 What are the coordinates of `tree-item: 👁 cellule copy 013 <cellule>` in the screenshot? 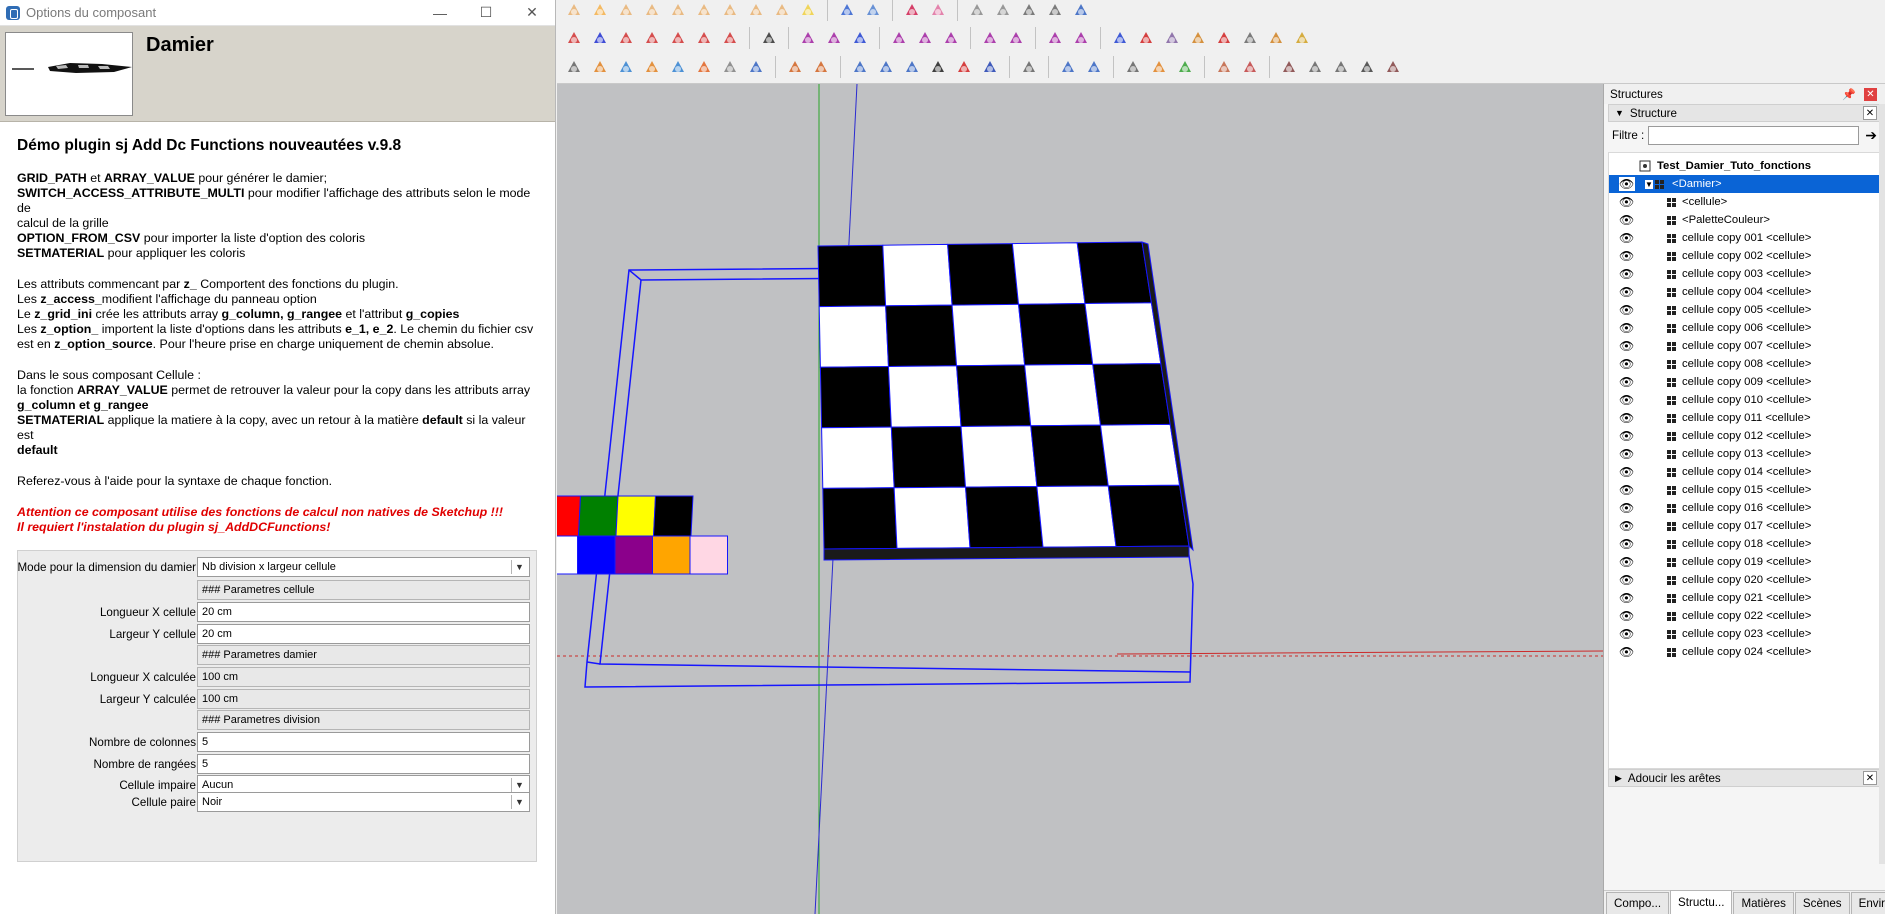 It's located at (1744, 454).